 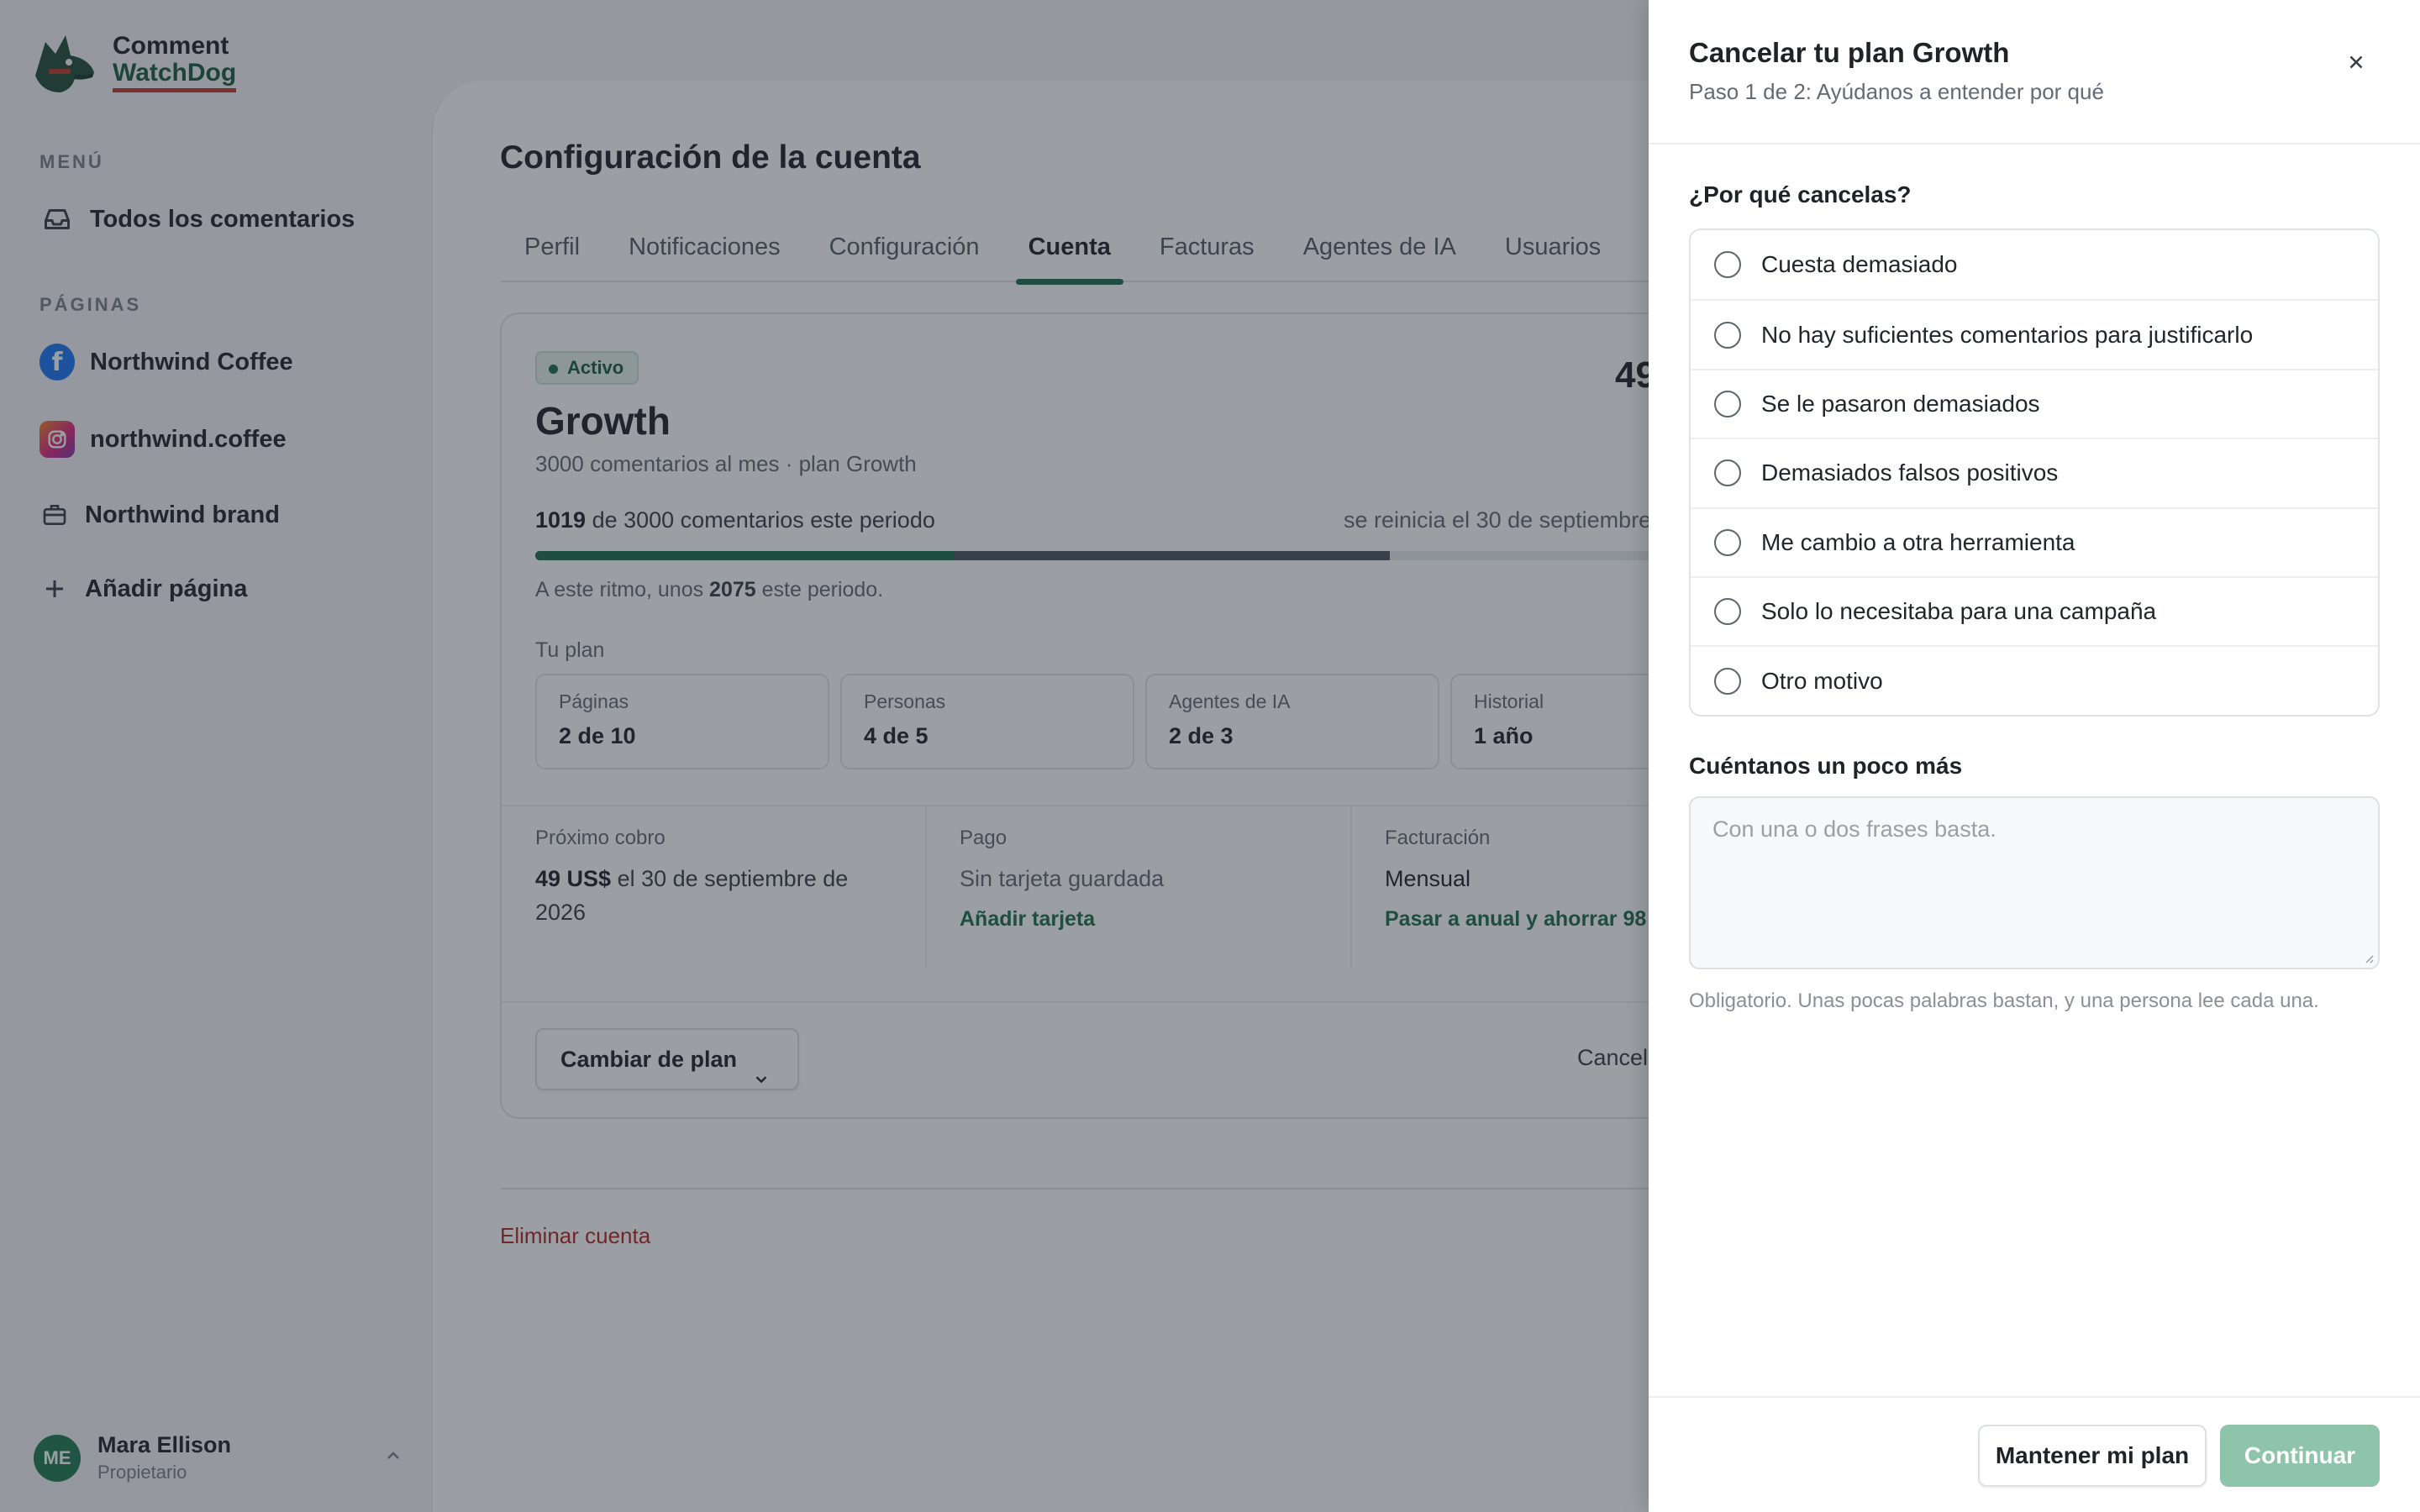 What do you see at coordinates (1959, 611) in the screenshot?
I see `reason-label: Solo lo necesitaba para una campaña` at bounding box center [1959, 611].